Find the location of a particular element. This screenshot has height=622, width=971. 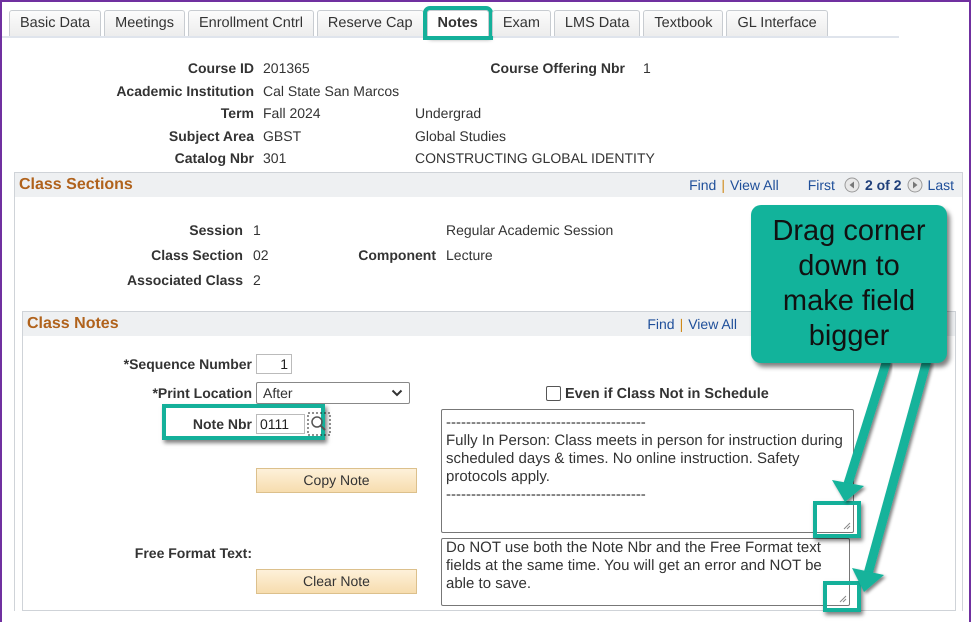

field-label: Catalog Nbr is located at coordinates (214, 158).